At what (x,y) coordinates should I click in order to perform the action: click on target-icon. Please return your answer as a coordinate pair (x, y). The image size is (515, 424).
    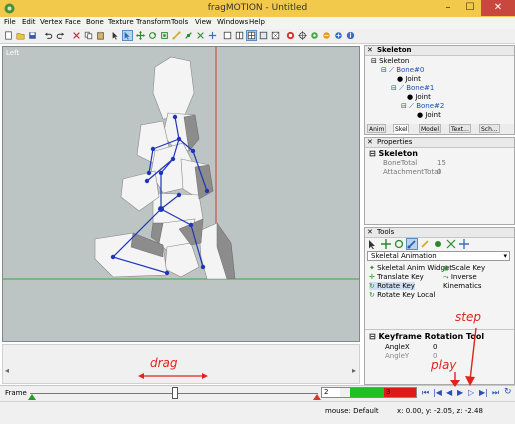
    Looking at the image, I should click on (290, 35).